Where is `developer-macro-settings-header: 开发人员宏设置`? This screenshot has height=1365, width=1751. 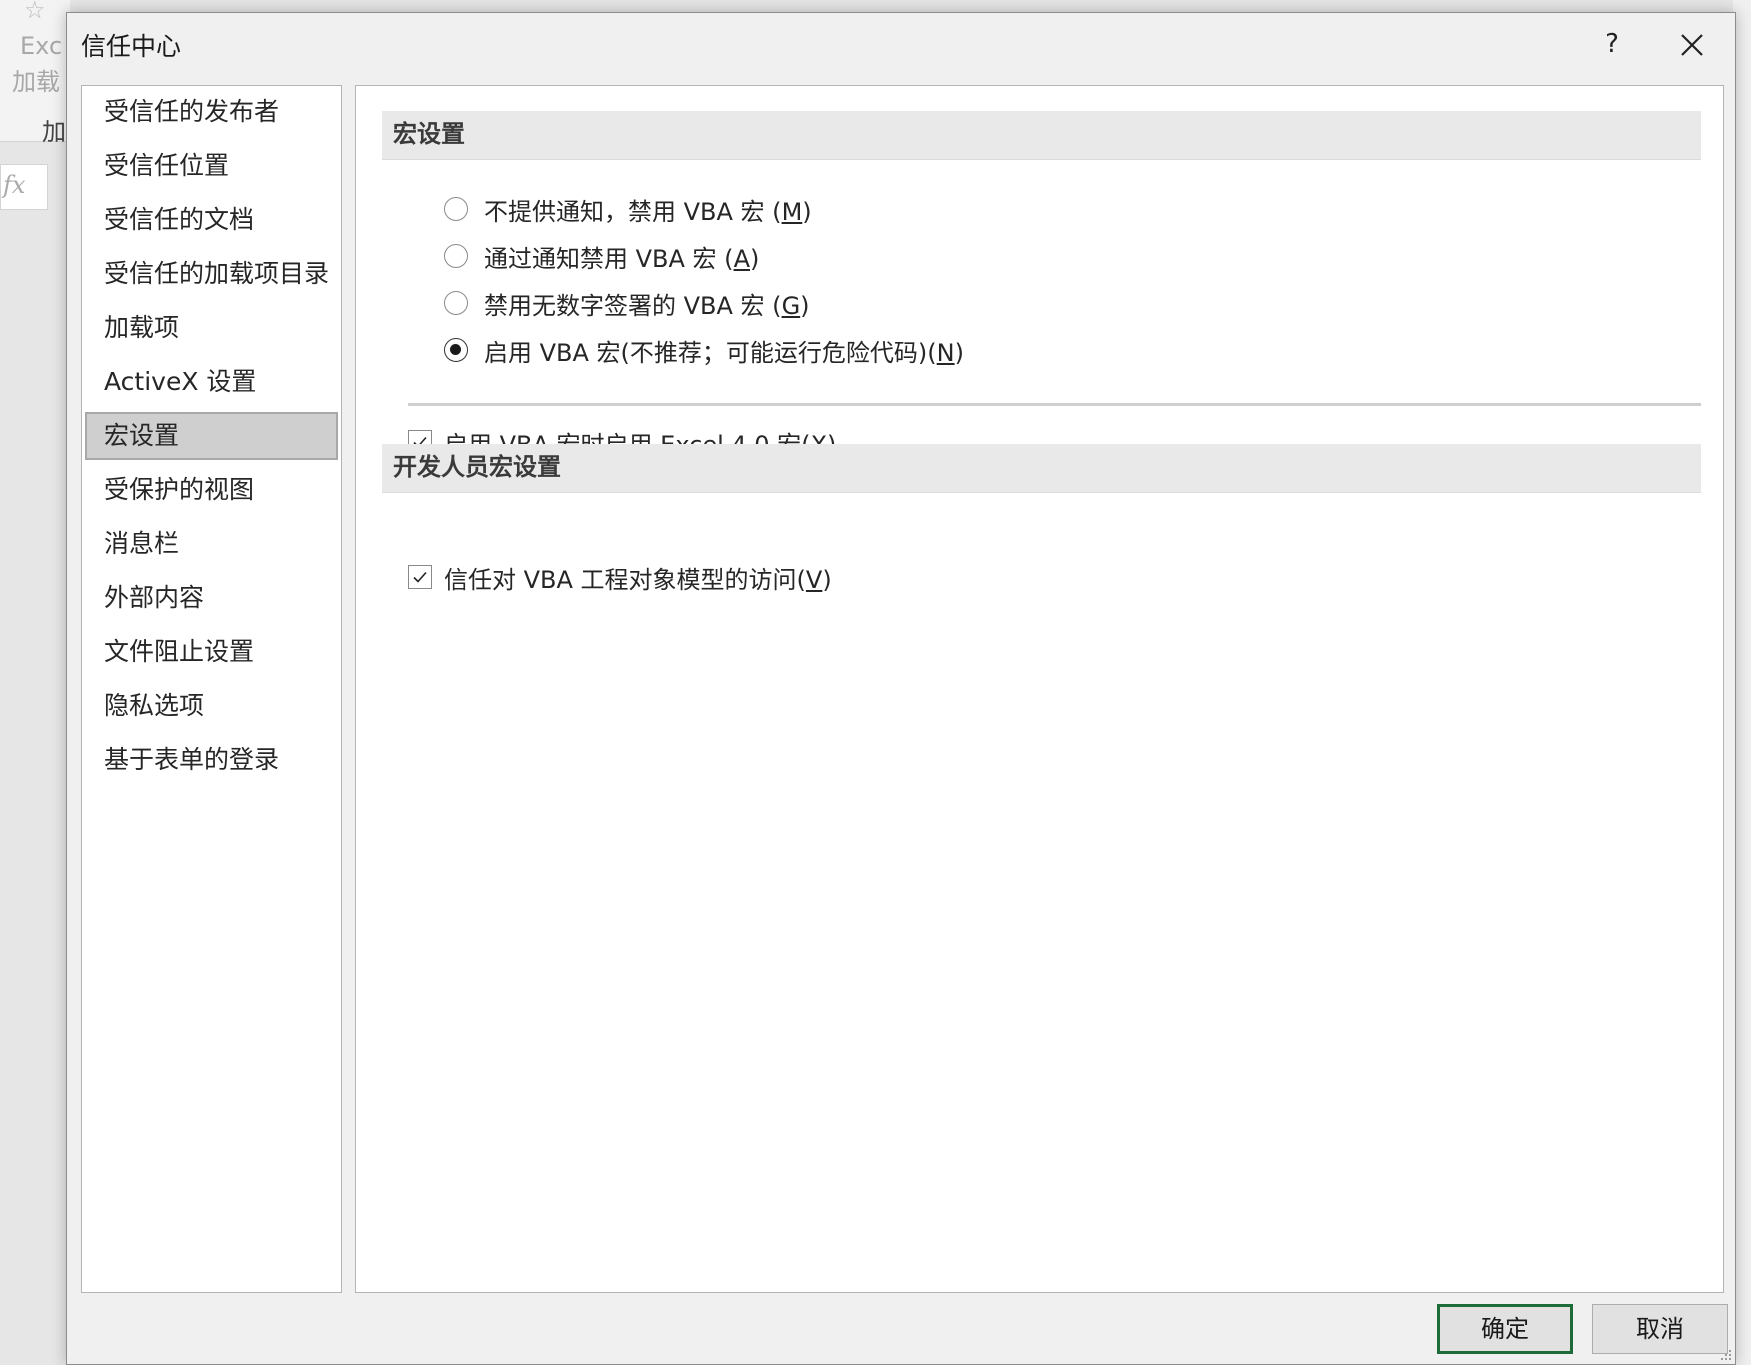
developer-macro-settings-header: 开发人员宏设置 is located at coordinates (1041, 468).